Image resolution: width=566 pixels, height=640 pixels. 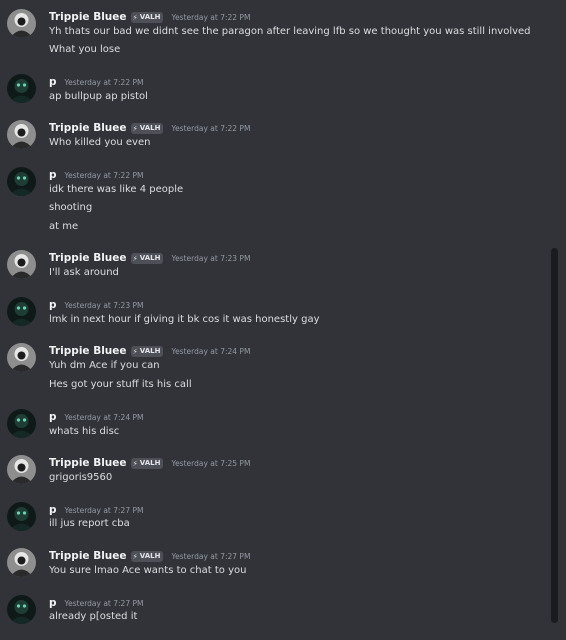 I want to click on message-content: already p[osted it, so click(x=93, y=616).